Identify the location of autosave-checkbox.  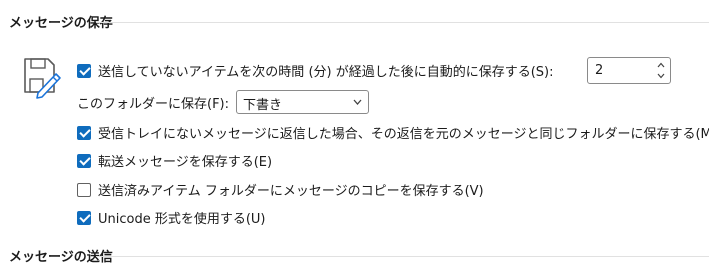
(84, 70).